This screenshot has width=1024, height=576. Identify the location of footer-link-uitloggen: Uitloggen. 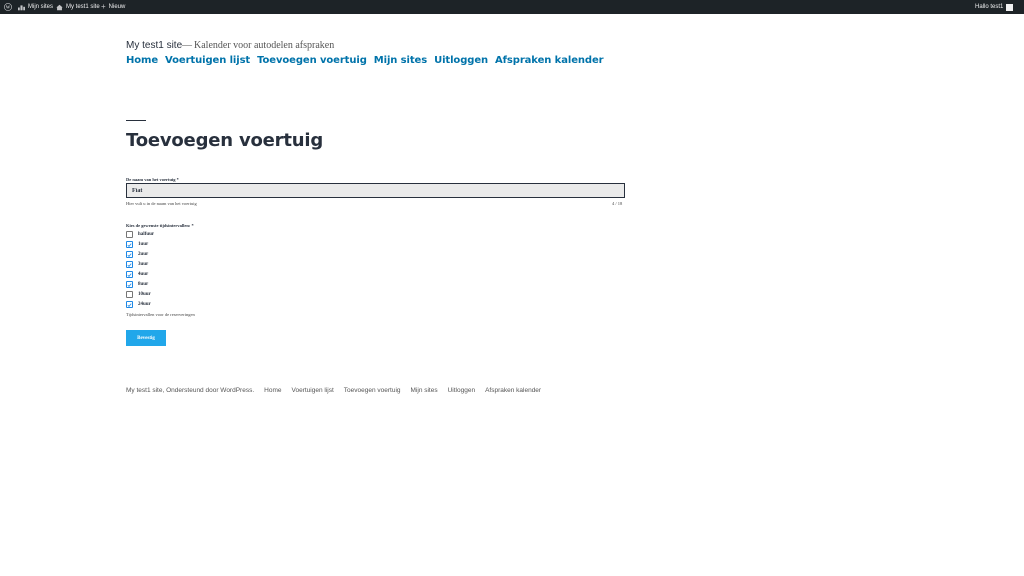
(461, 390).